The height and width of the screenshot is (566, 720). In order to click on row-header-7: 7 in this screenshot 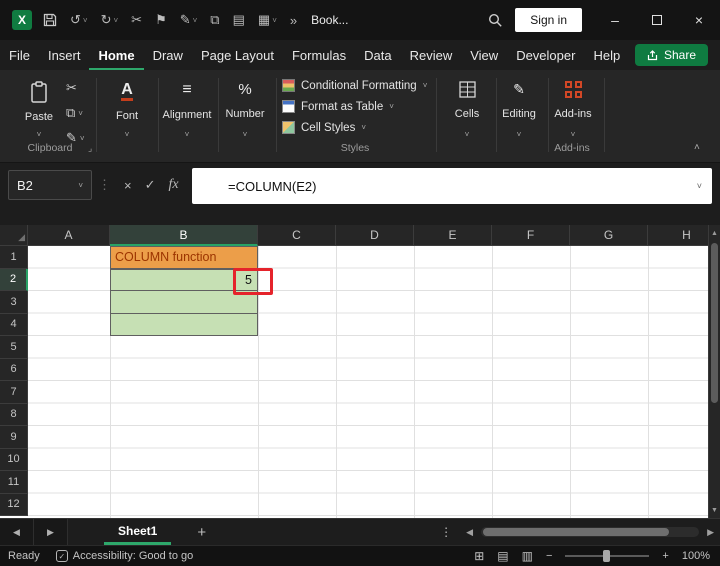, I will do `click(14, 392)`.